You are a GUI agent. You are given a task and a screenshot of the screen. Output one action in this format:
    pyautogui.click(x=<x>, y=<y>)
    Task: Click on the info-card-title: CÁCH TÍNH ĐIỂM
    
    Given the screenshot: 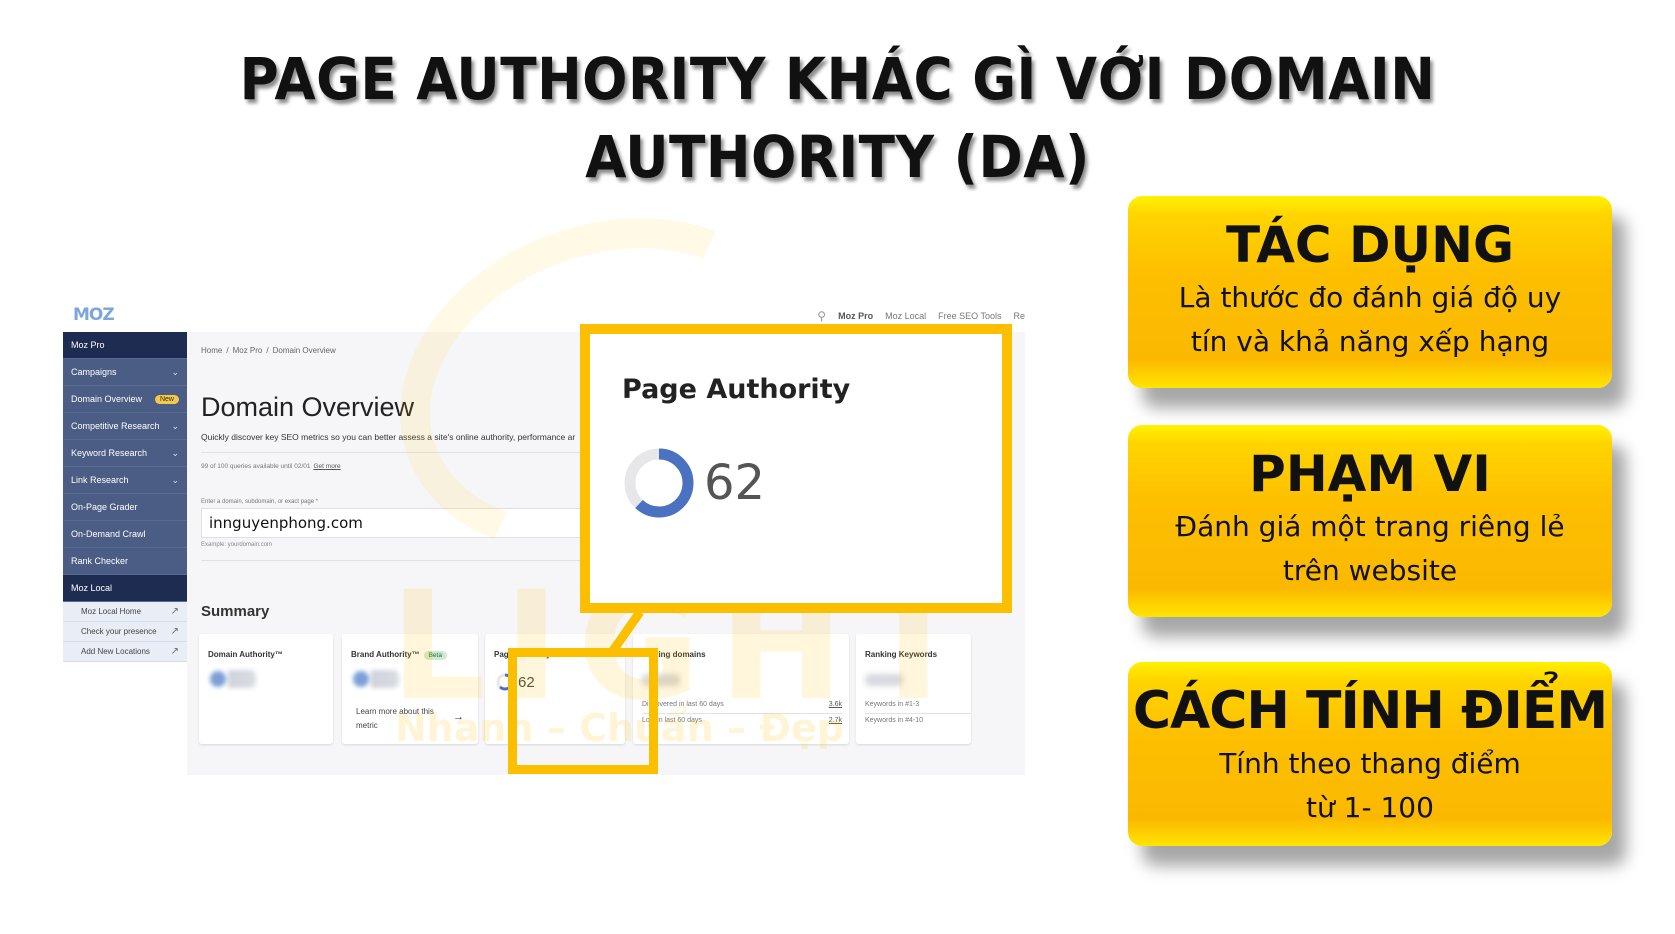 What is the action you would take?
    pyautogui.click(x=1370, y=711)
    